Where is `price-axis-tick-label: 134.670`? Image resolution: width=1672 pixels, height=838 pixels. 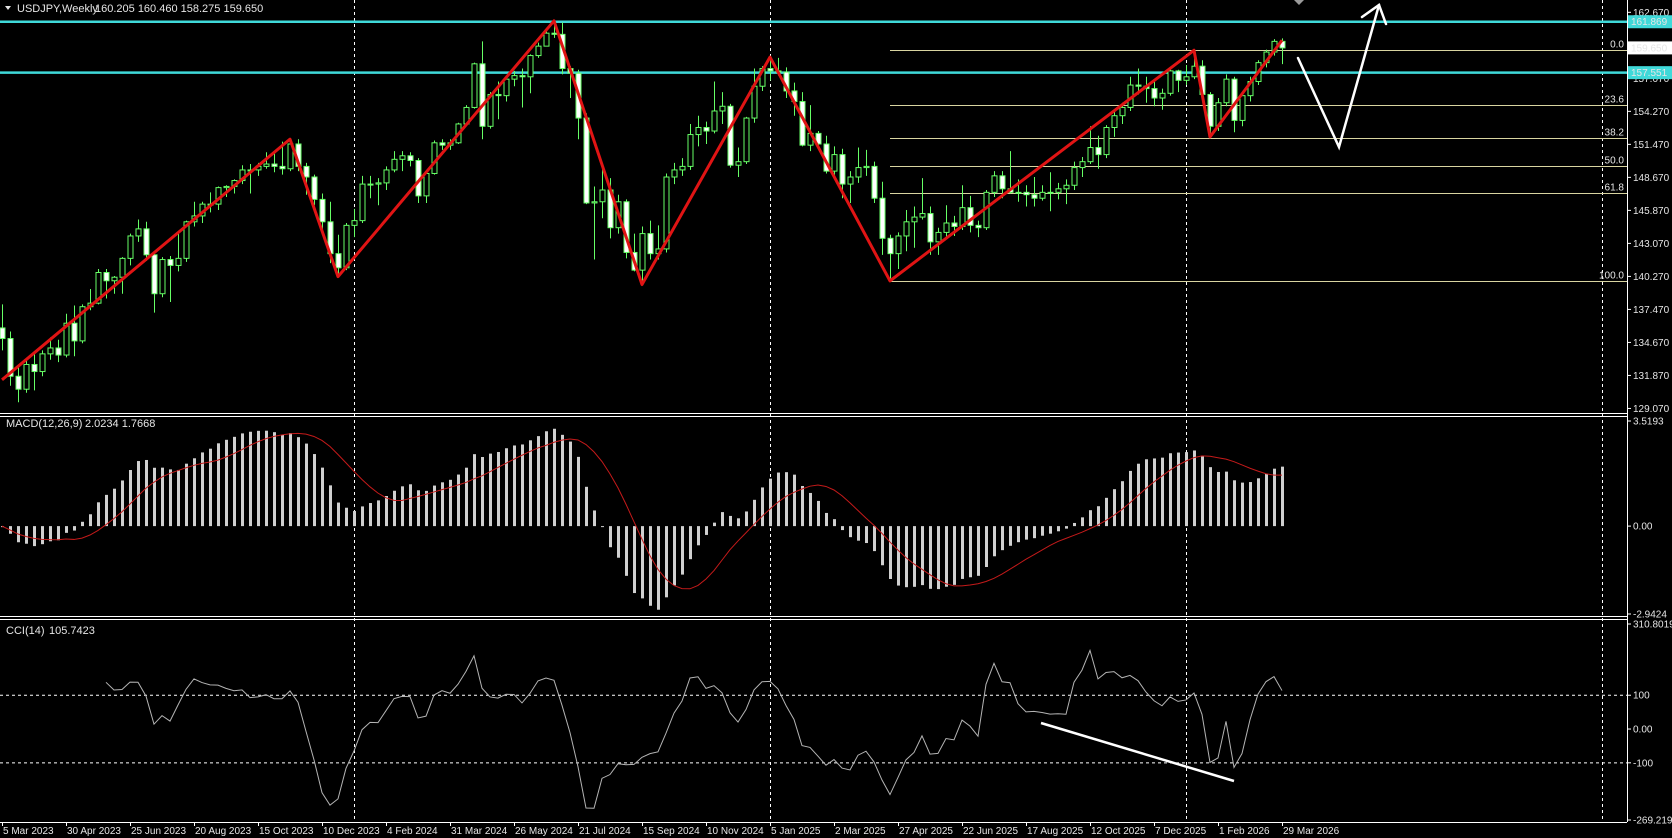
price-axis-tick-label: 134.670 is located at coordinates (1651, 343).